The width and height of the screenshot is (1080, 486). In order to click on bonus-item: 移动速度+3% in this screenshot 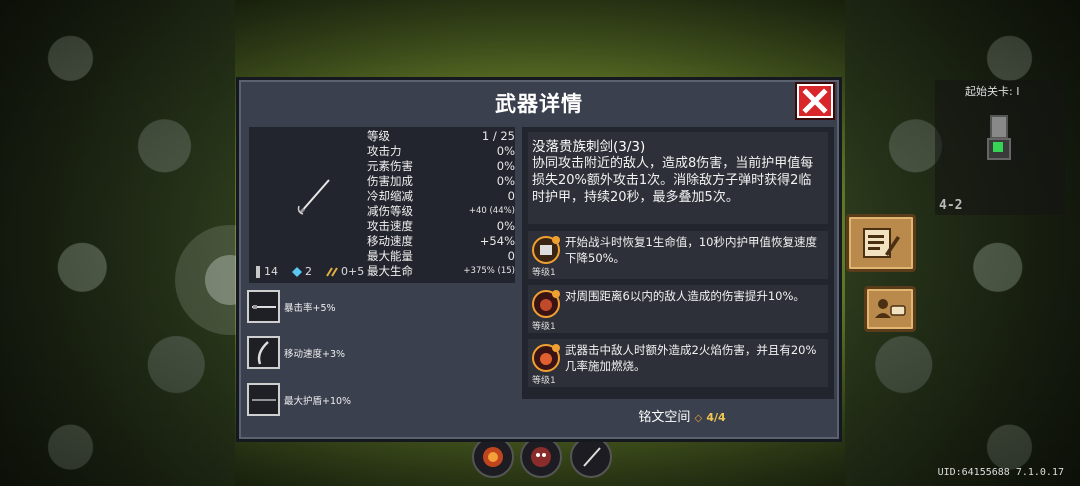, I will do `click(296, 352)`.